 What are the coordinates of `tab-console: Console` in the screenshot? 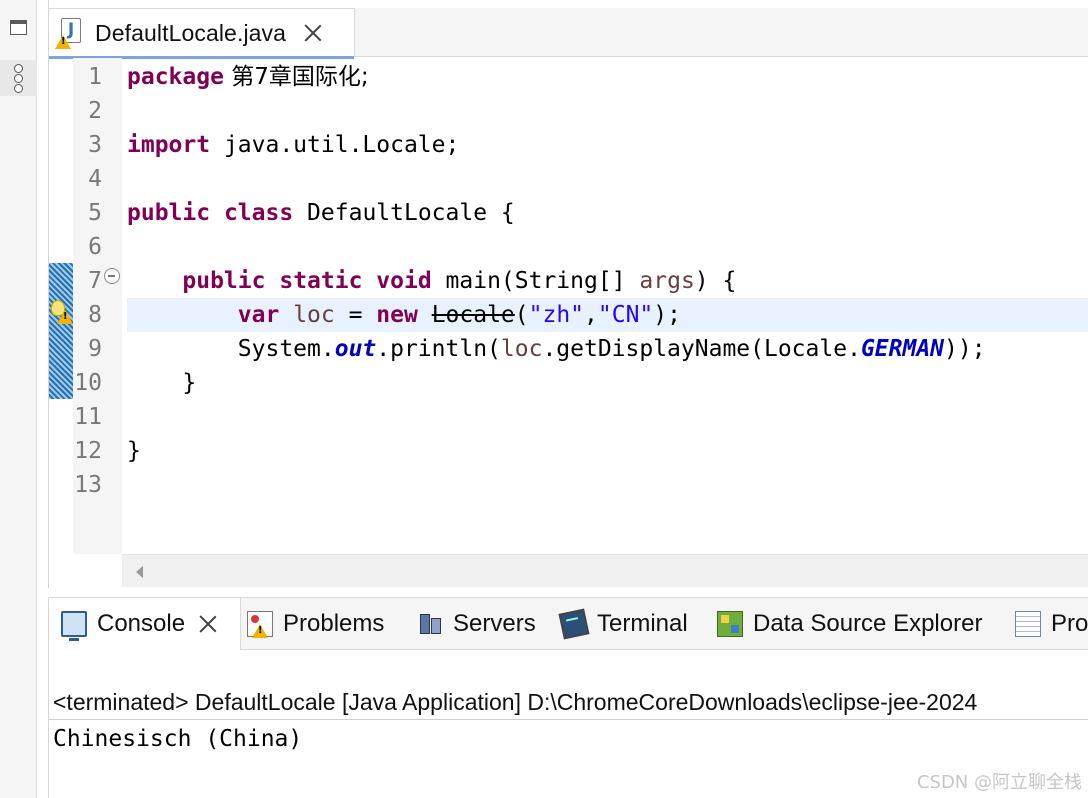 It's located at (145, 624).